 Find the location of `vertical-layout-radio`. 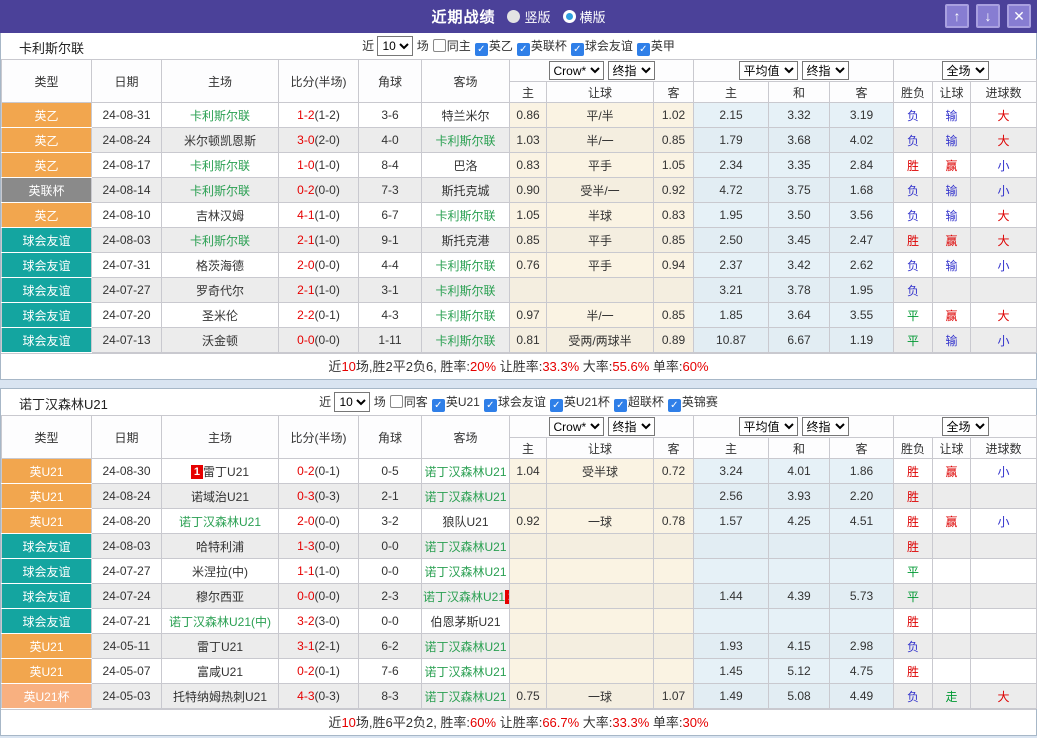

vertical-layout-radio is located at coordinates (514, 16).